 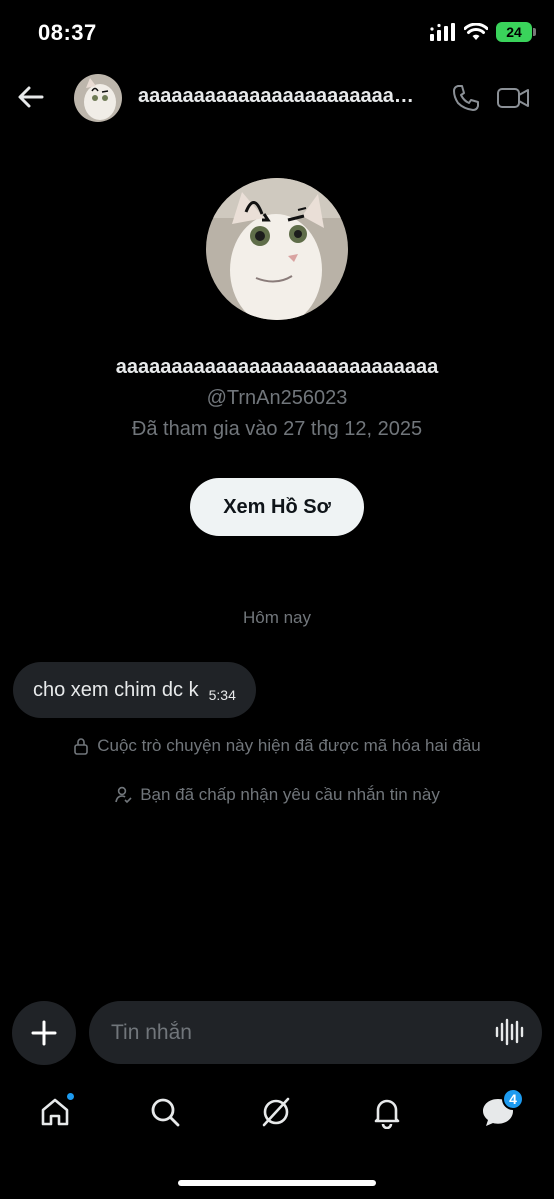 I want to click on home-notification-dot, so click(x=70, y=1096).